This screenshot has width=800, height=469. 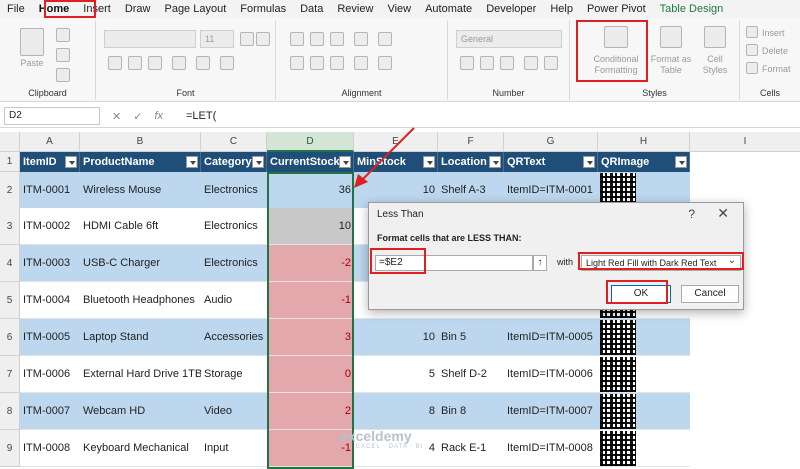 What do you see at coordinates (50, 142) in the screenshot?
I see `column-header-a: A` at bounding box center [50, 142].